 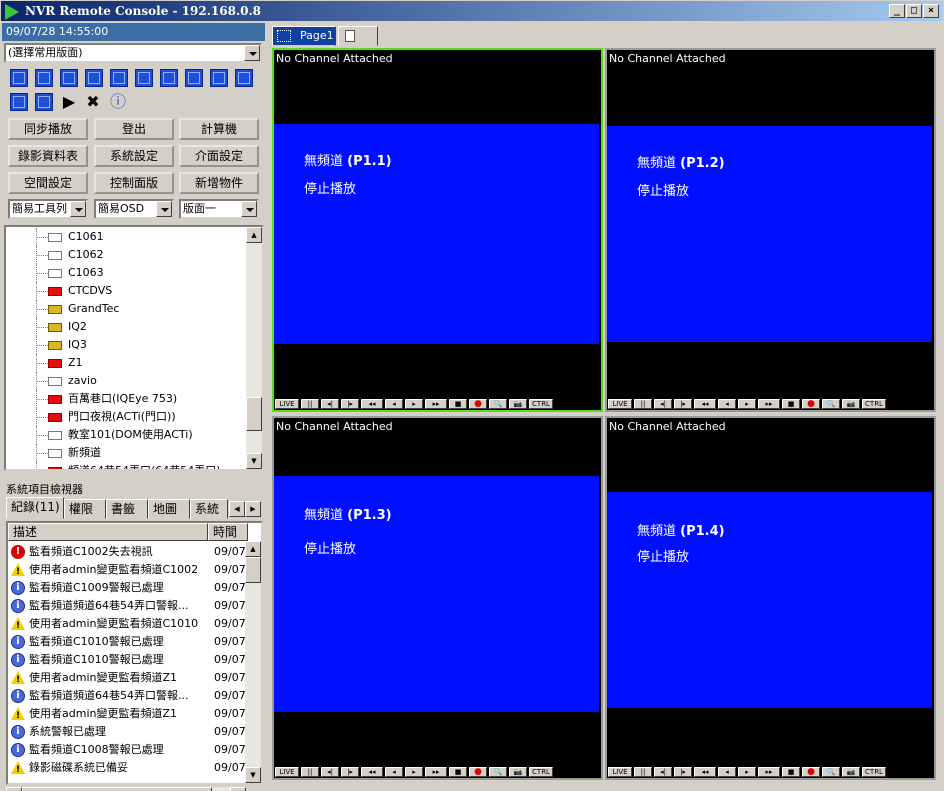 What do you see at coordinates (254, 461) in the screenshot?
I see `scroll-down-icon: ▼` at bounding box center [254, 461].